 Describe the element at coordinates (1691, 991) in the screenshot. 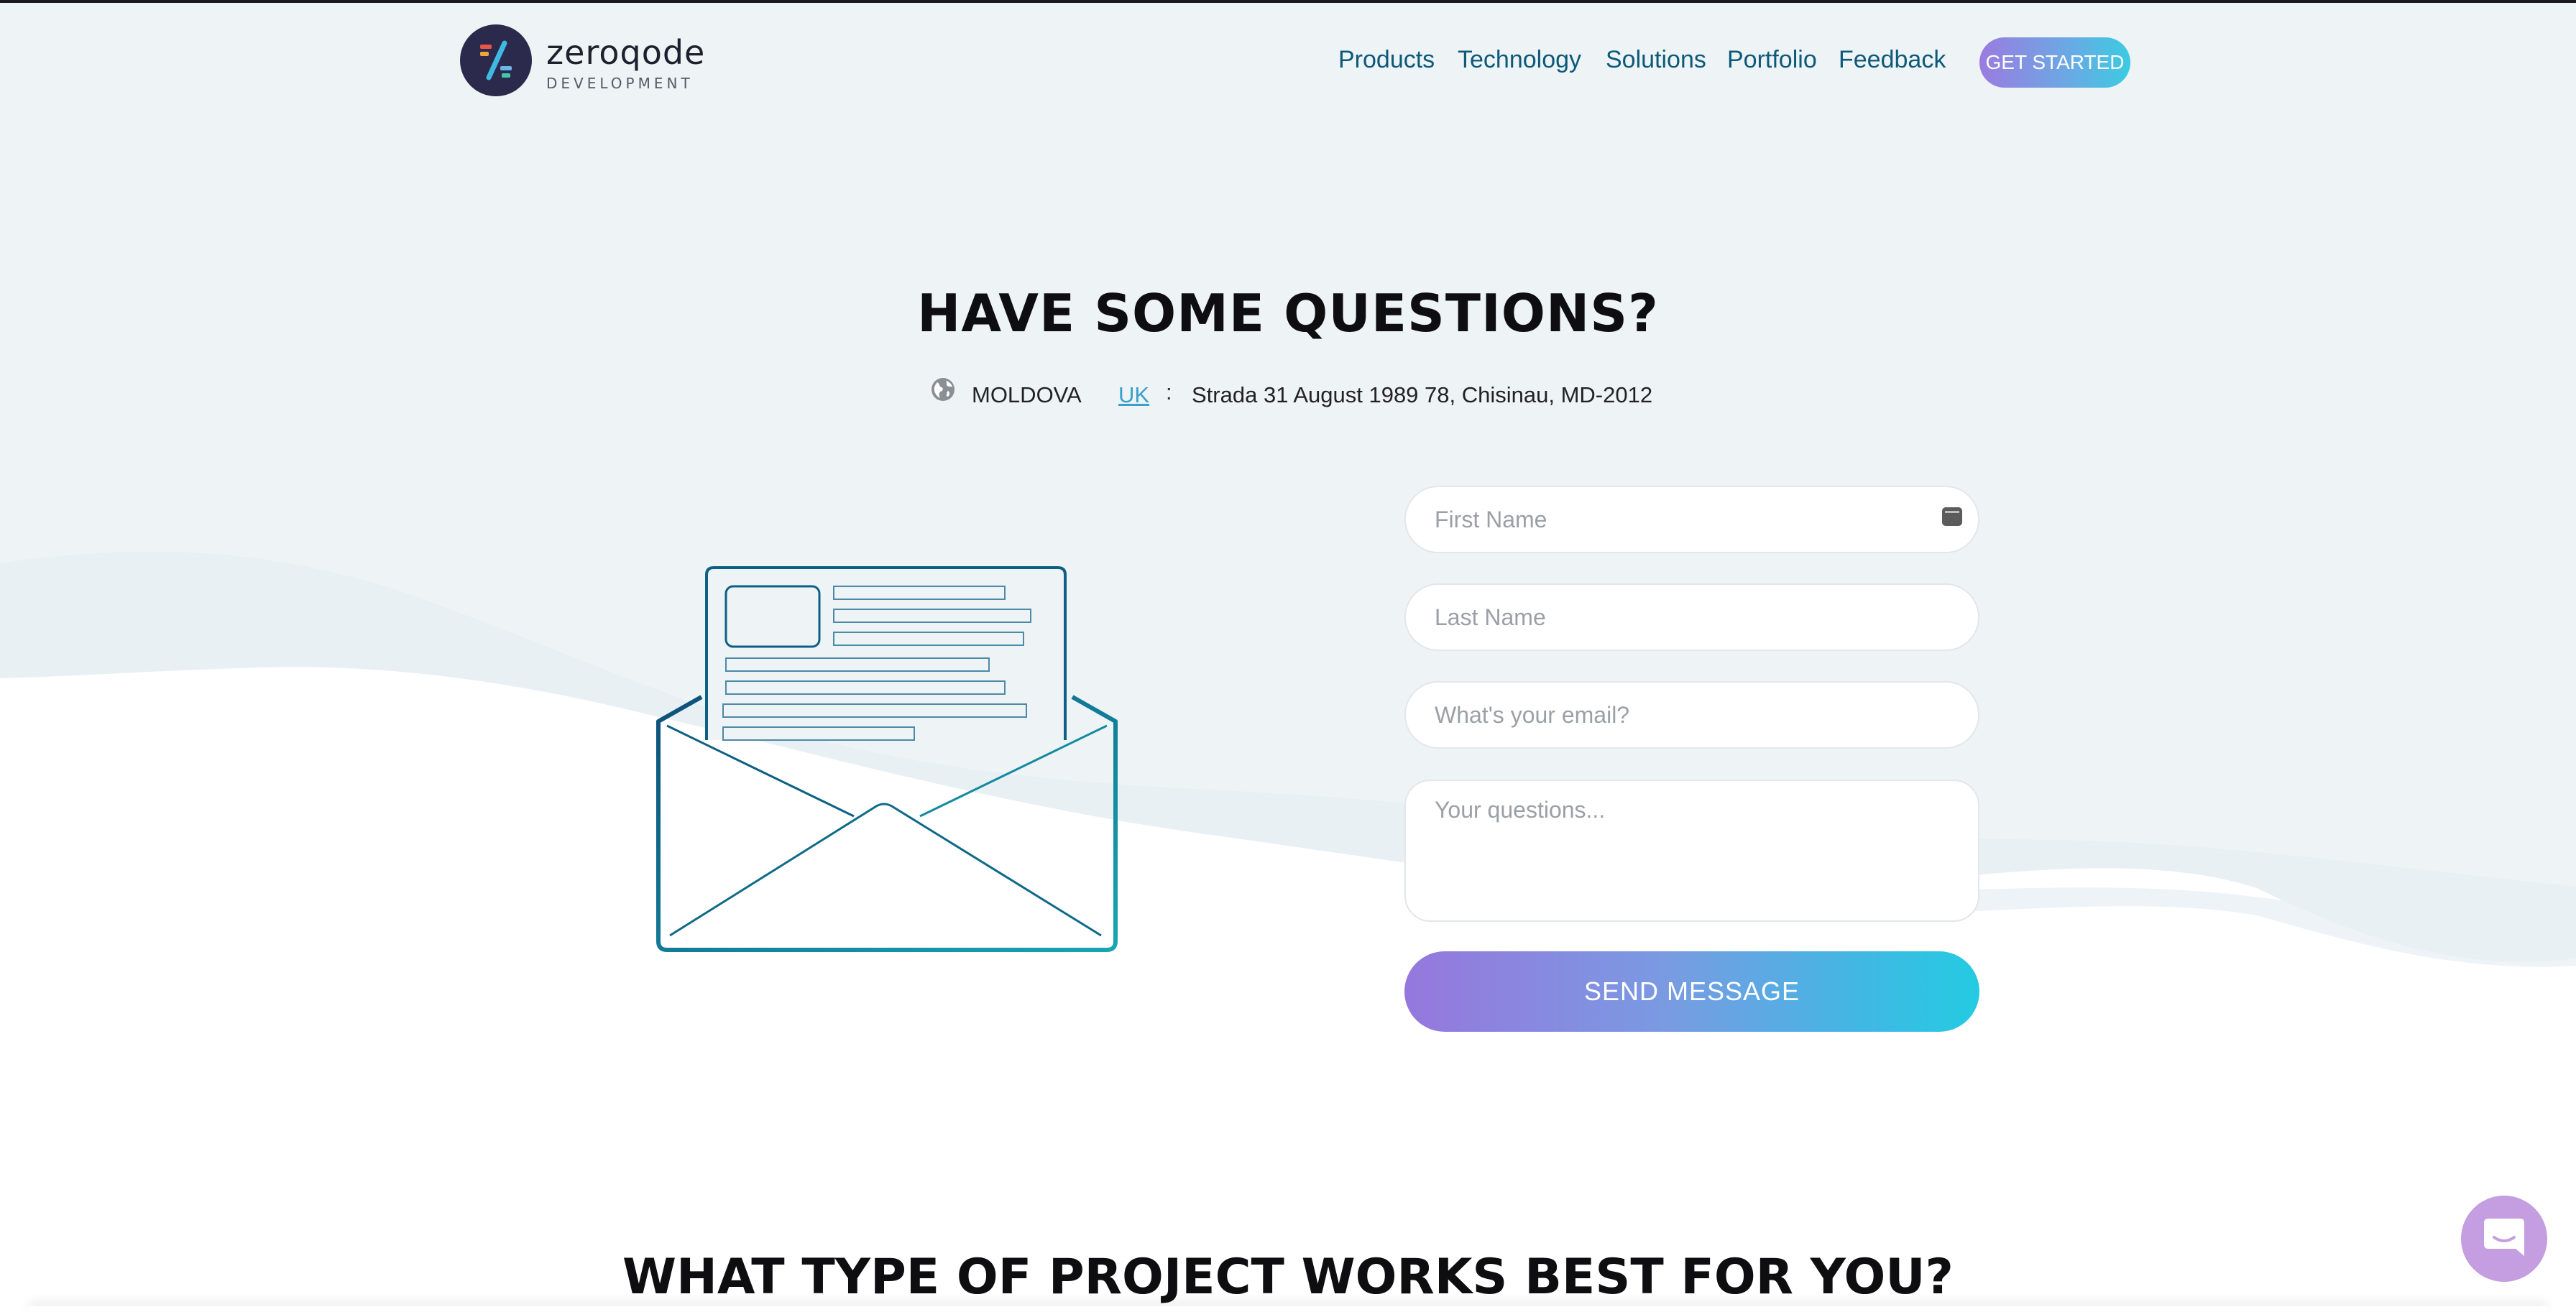

I see `send-message-button: SEND MESSAGE` at that location.